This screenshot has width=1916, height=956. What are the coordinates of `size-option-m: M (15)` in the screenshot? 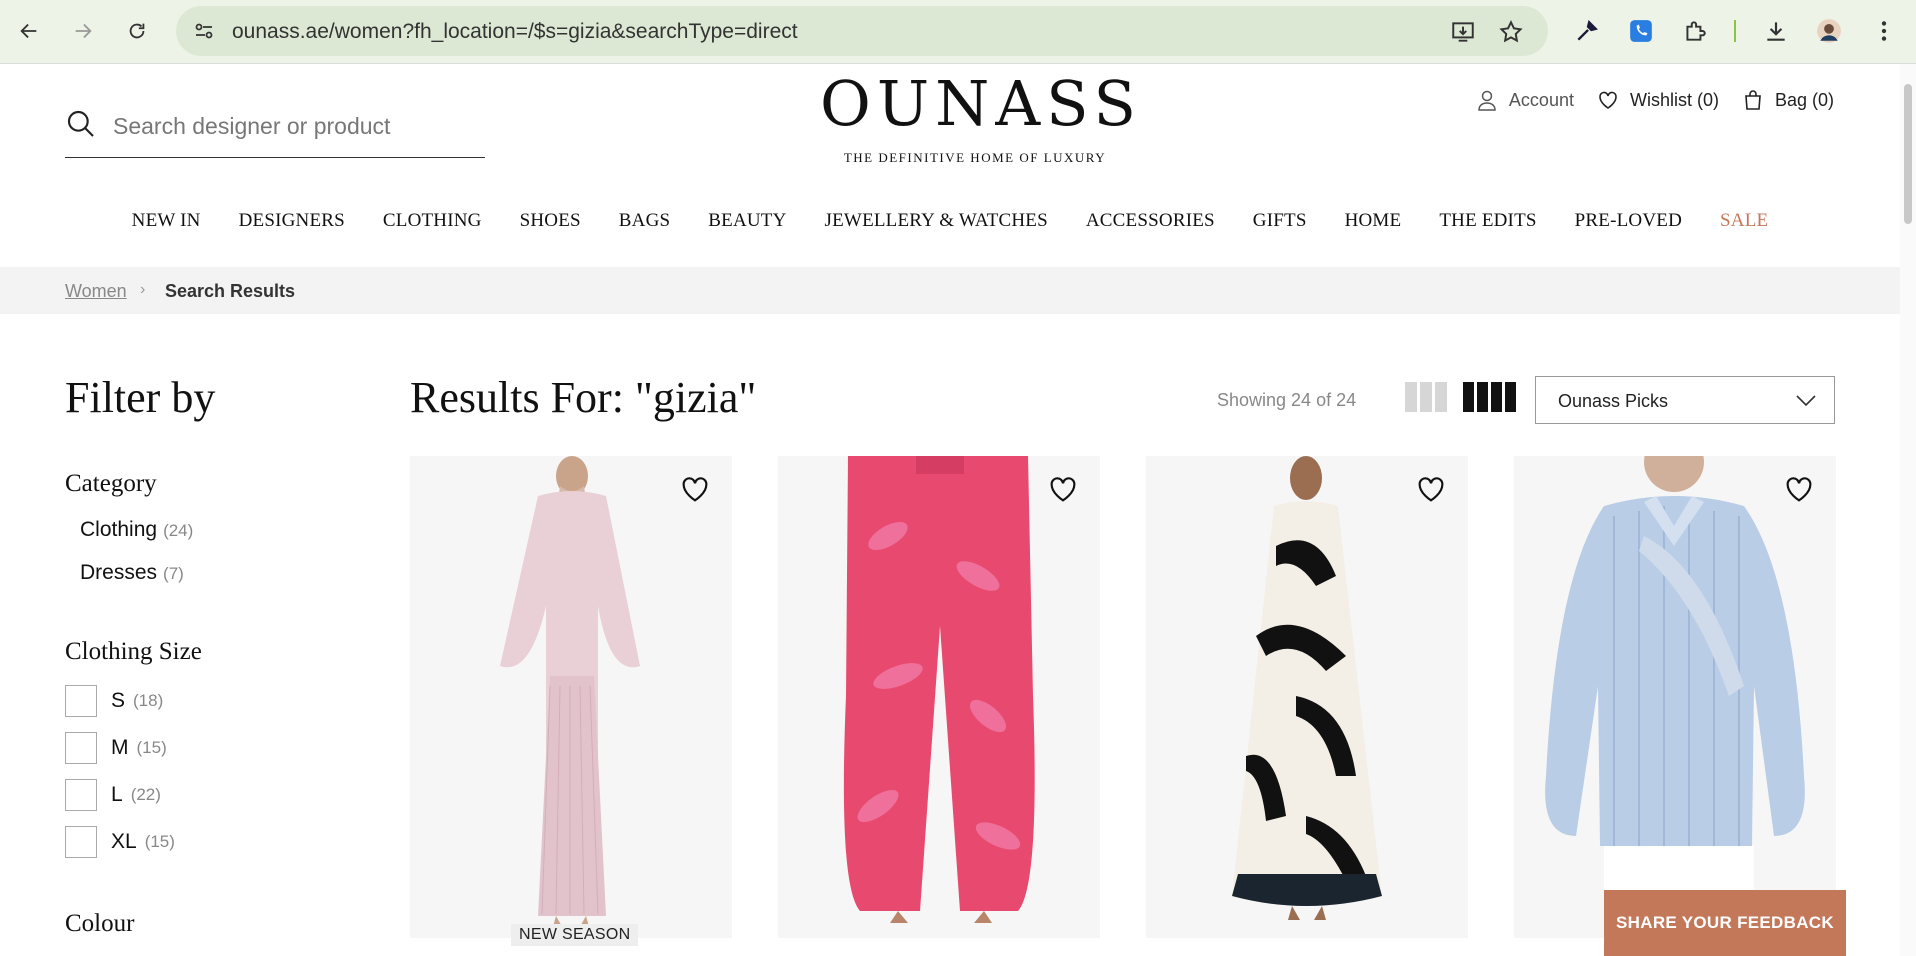 It's located at (116, 748).